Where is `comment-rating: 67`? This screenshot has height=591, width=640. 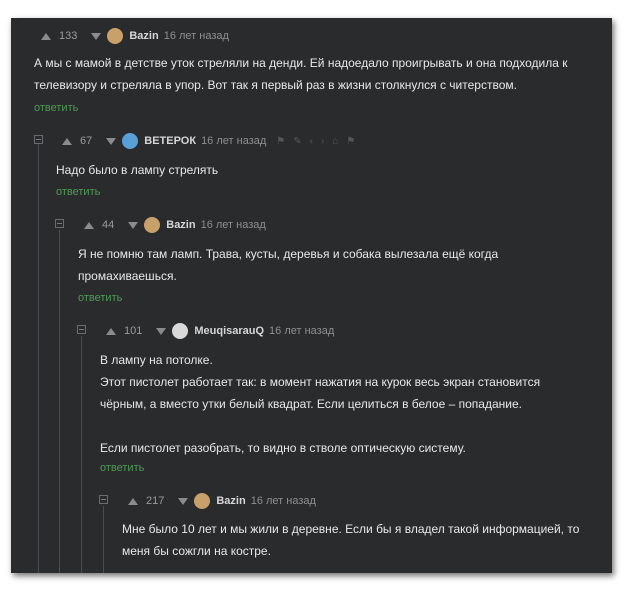
comment-rating: 67 is located at coordinates (86, 141).